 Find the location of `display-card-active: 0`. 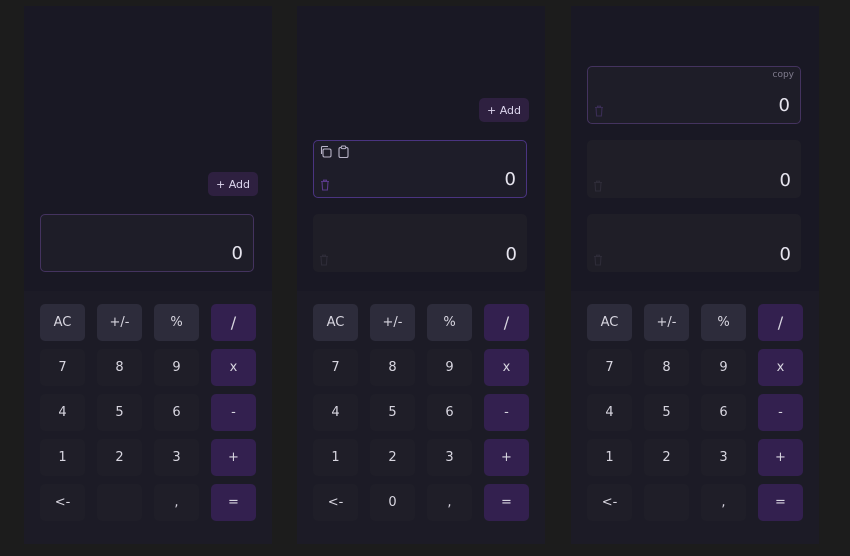

display-card-active: 0 is located at coordinates (420, 169).